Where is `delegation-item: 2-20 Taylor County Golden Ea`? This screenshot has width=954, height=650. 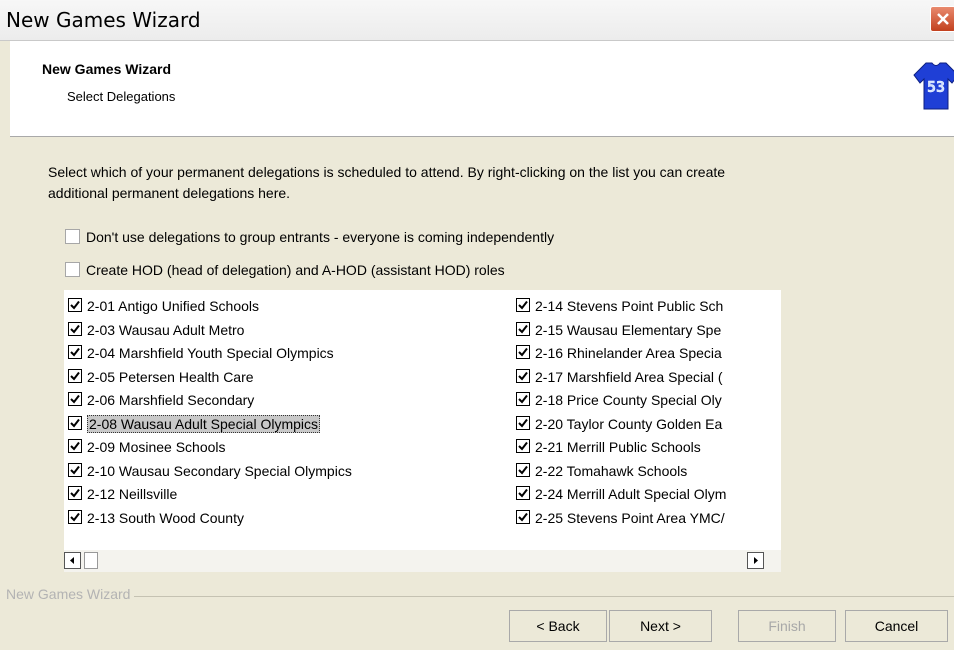 delegation-item: 2-20 Taylor County Golden Ea is located at coordinates (648, 425).